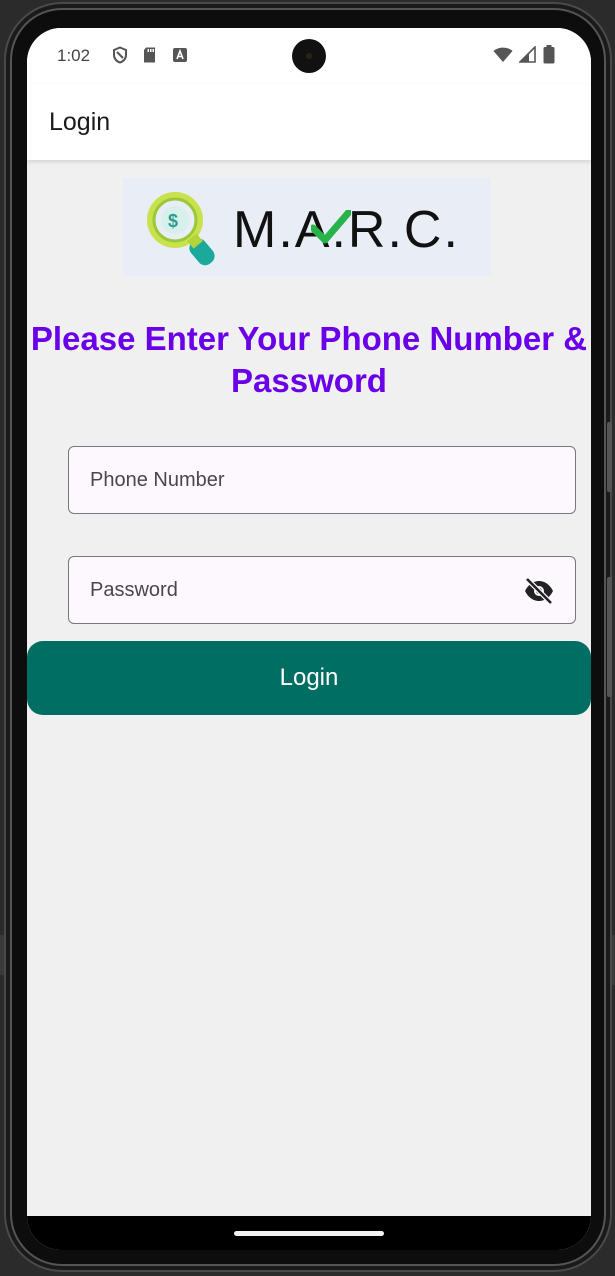 Image resolution: width=615 pixels, height=1276 pixels. I want to click on status-icons-right, so click(524, 56).